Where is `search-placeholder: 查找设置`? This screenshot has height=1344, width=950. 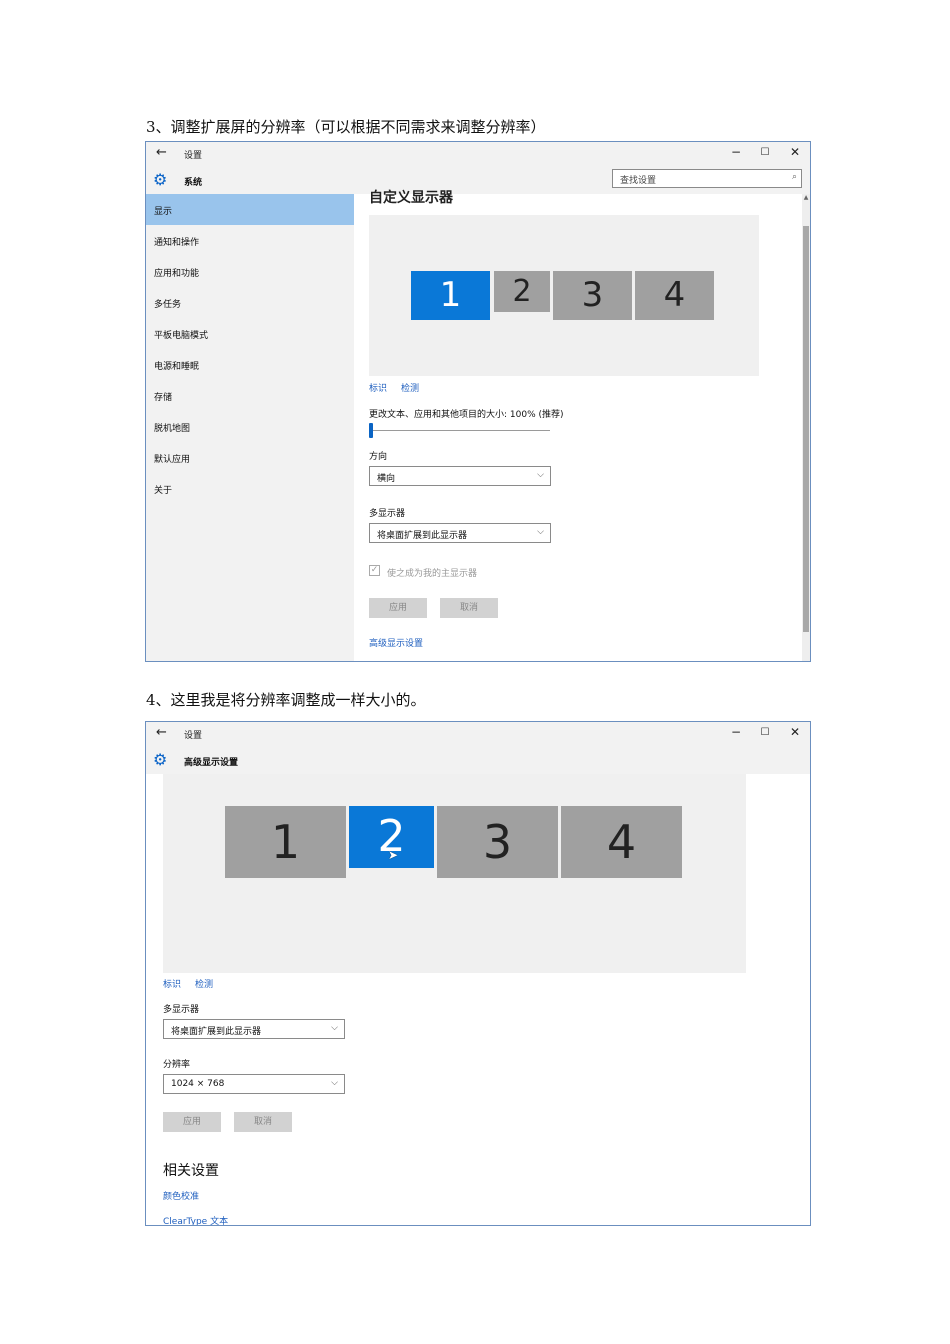 search-placeholder: 查找设置 is located at coordinates (638, 181).